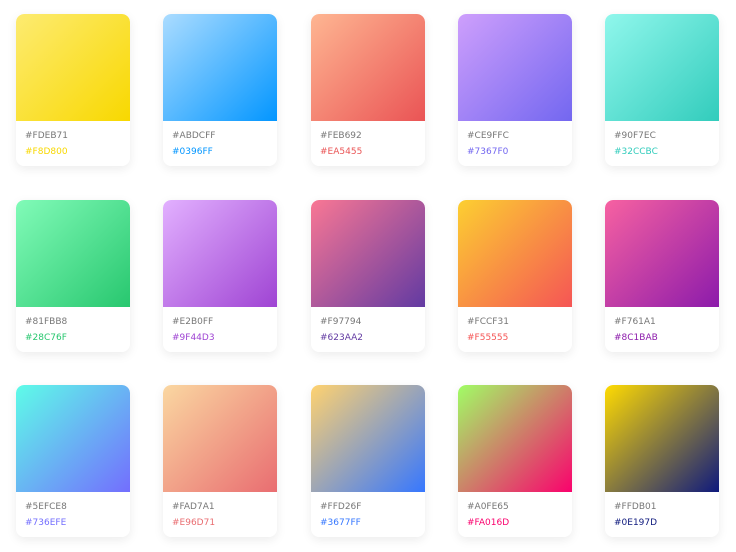 The image size is (736, 552). What do you see at coordinates (341, 136) in the screenshot?
I see `from-color-code: #FEB692` at bounding box center [341, 136].